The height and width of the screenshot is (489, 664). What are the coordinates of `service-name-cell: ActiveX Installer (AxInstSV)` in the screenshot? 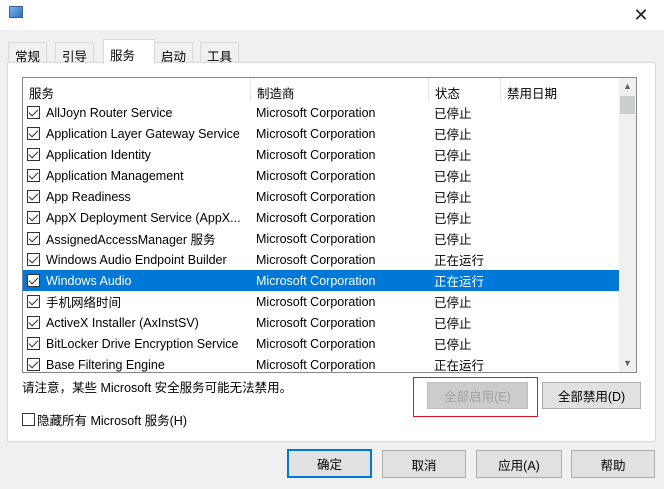 It's located at (137, 323).